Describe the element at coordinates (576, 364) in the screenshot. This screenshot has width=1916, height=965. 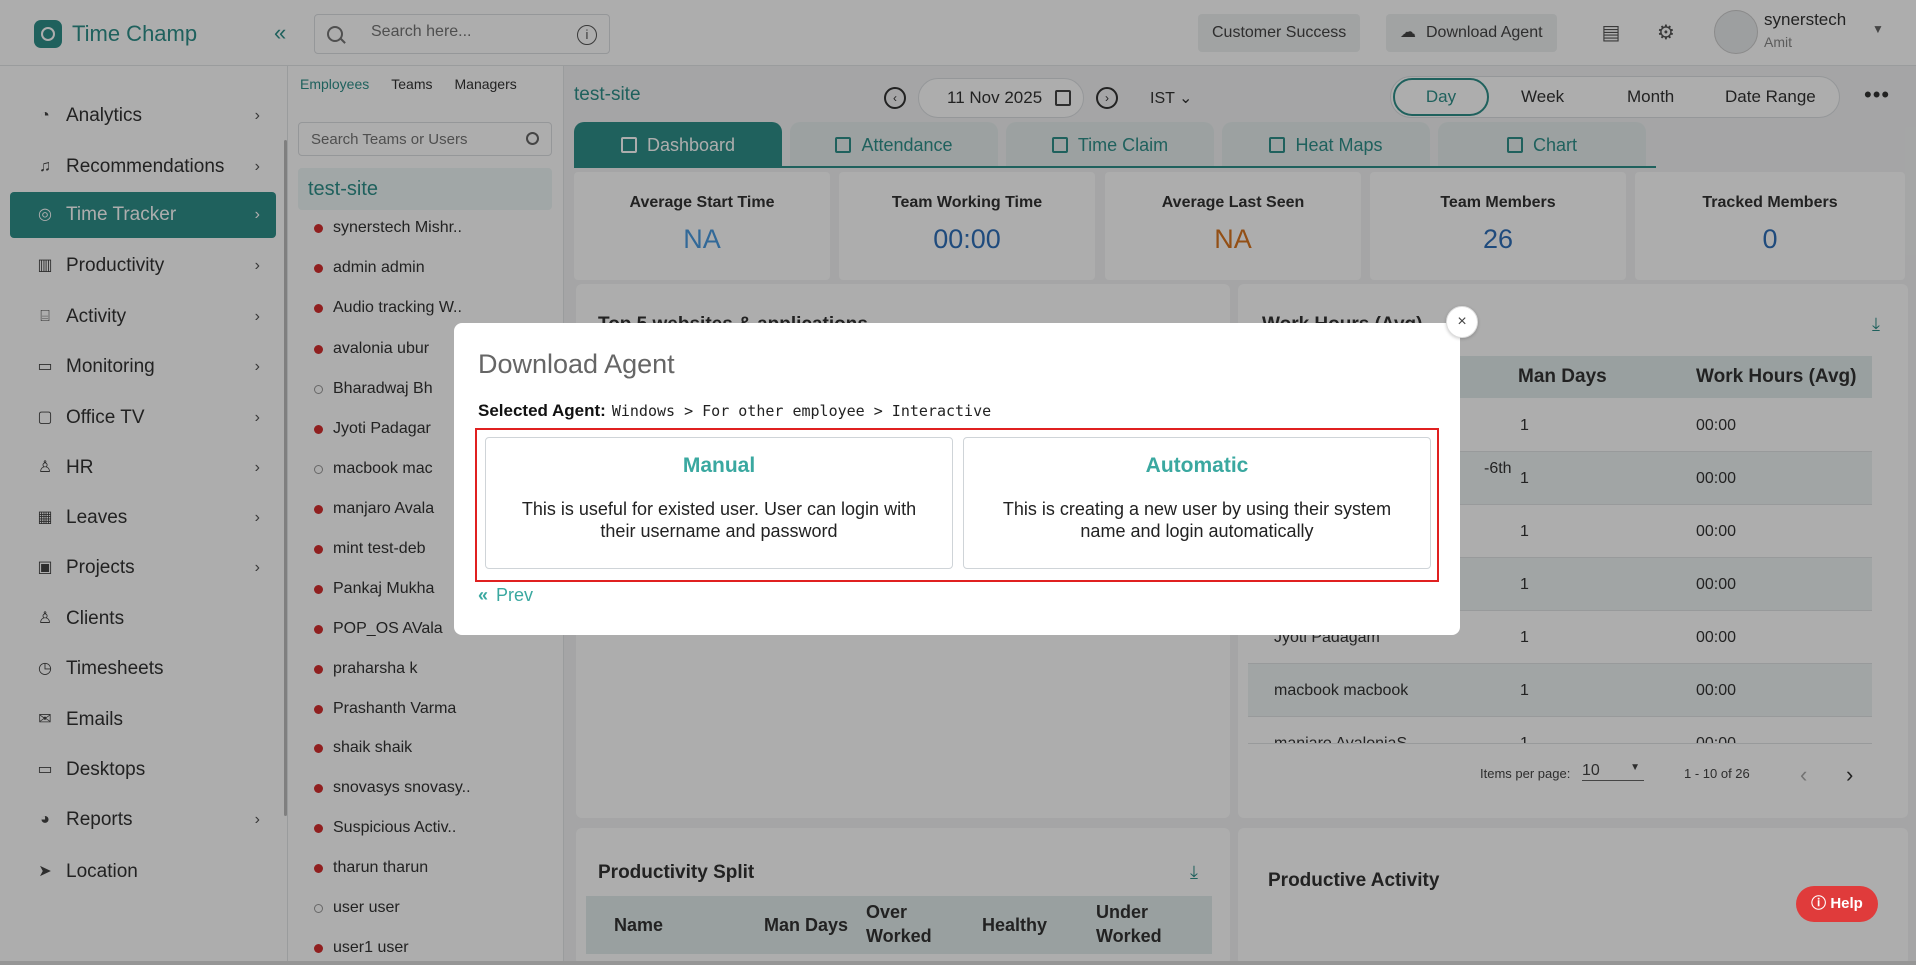
I see `modal-title: Download Agent` at that location.